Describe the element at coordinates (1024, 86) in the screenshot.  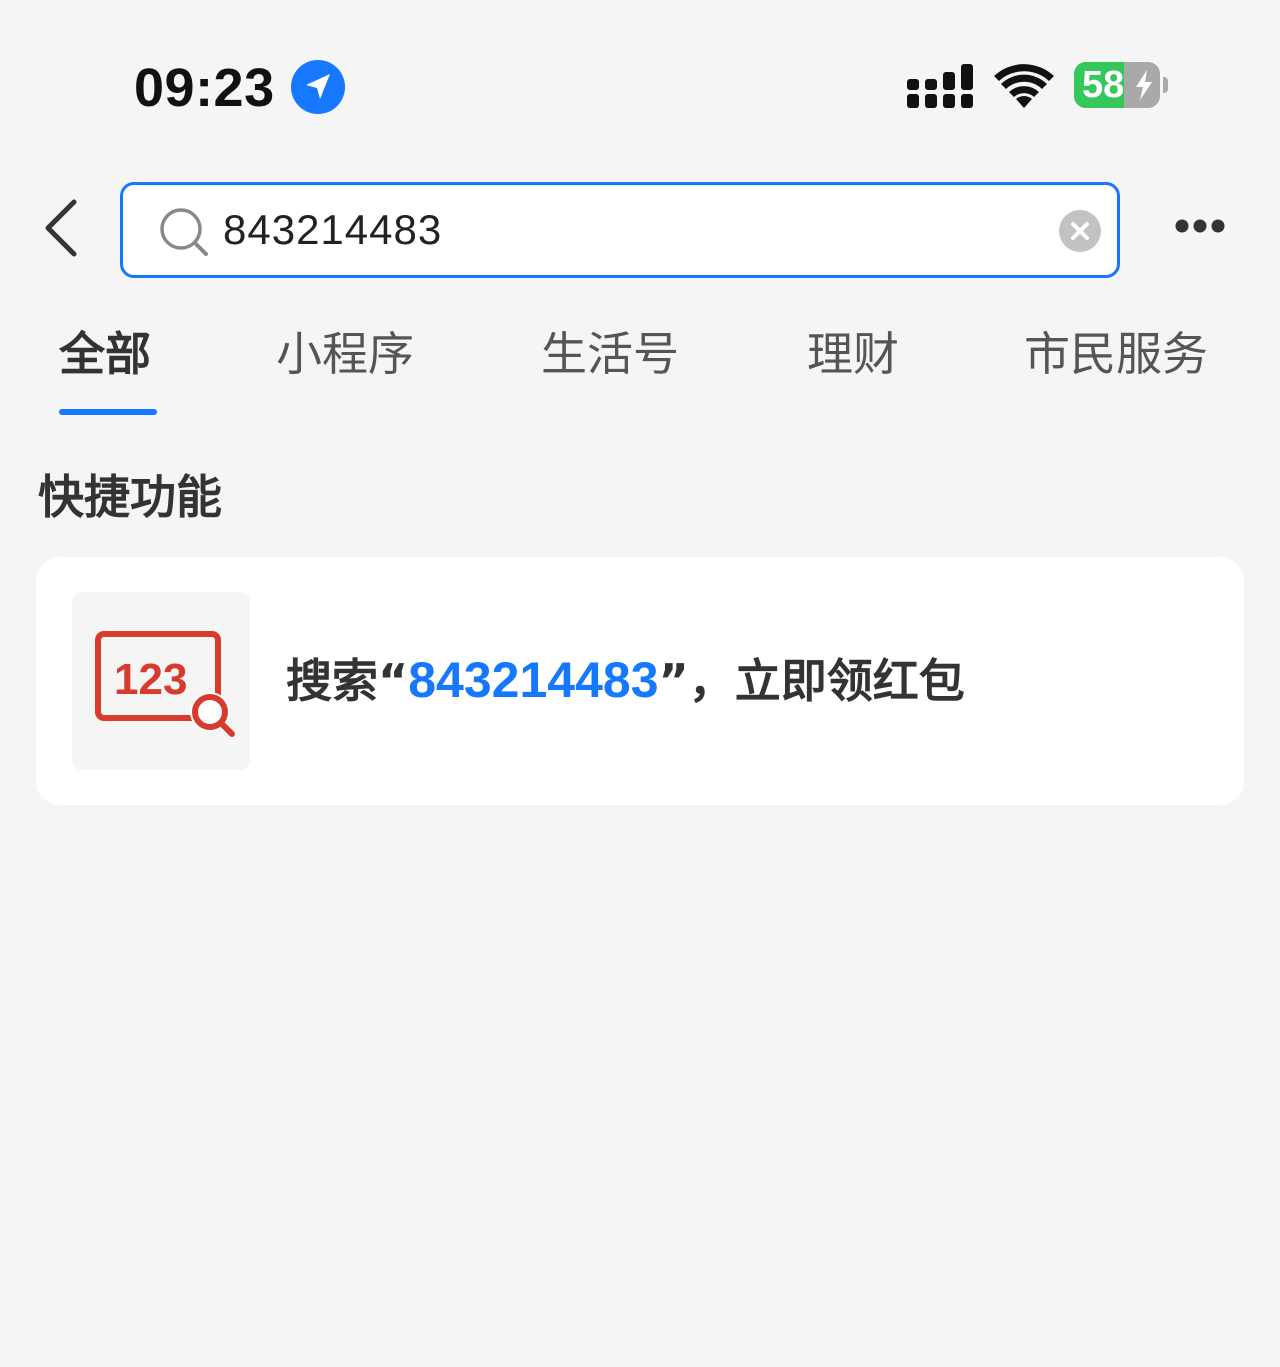
I see `wifi-icon` at that location.